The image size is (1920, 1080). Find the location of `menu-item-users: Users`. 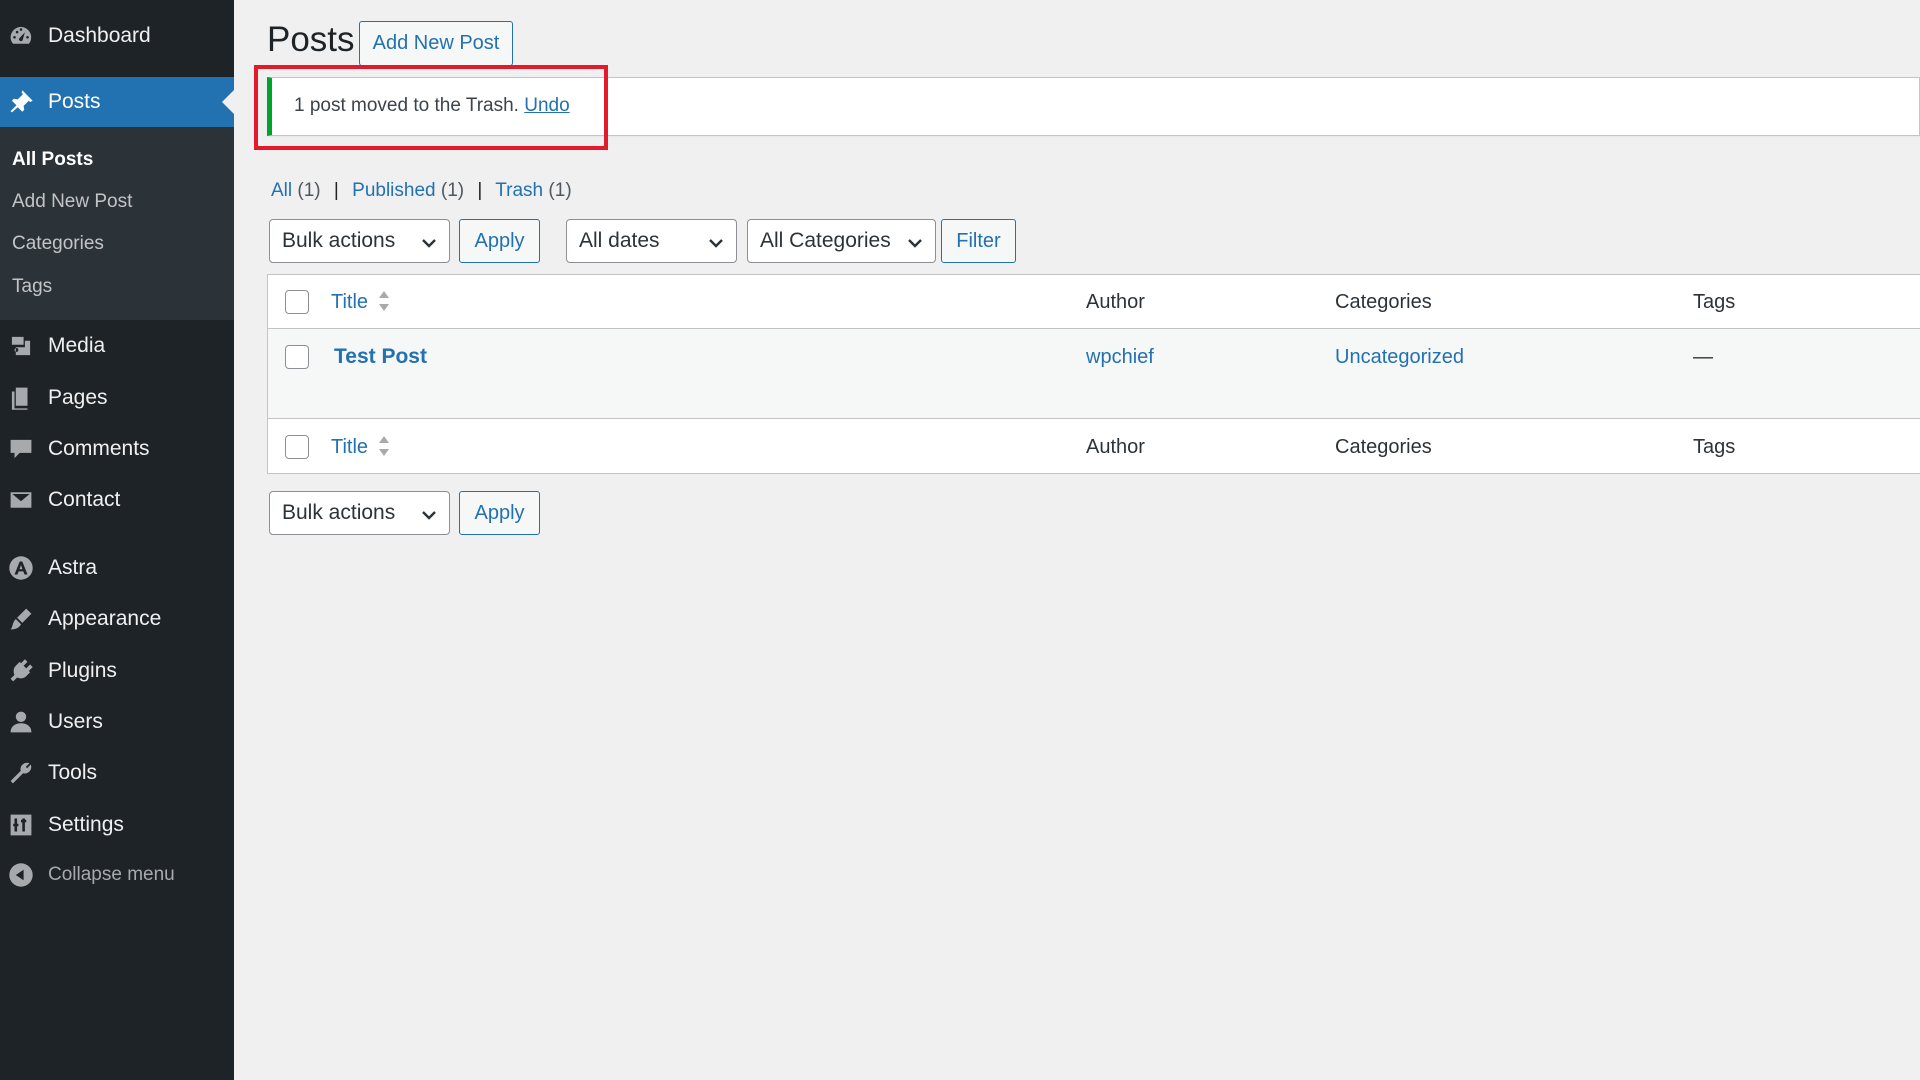

menu-item-users: Users is located at coordinates (117, 722).